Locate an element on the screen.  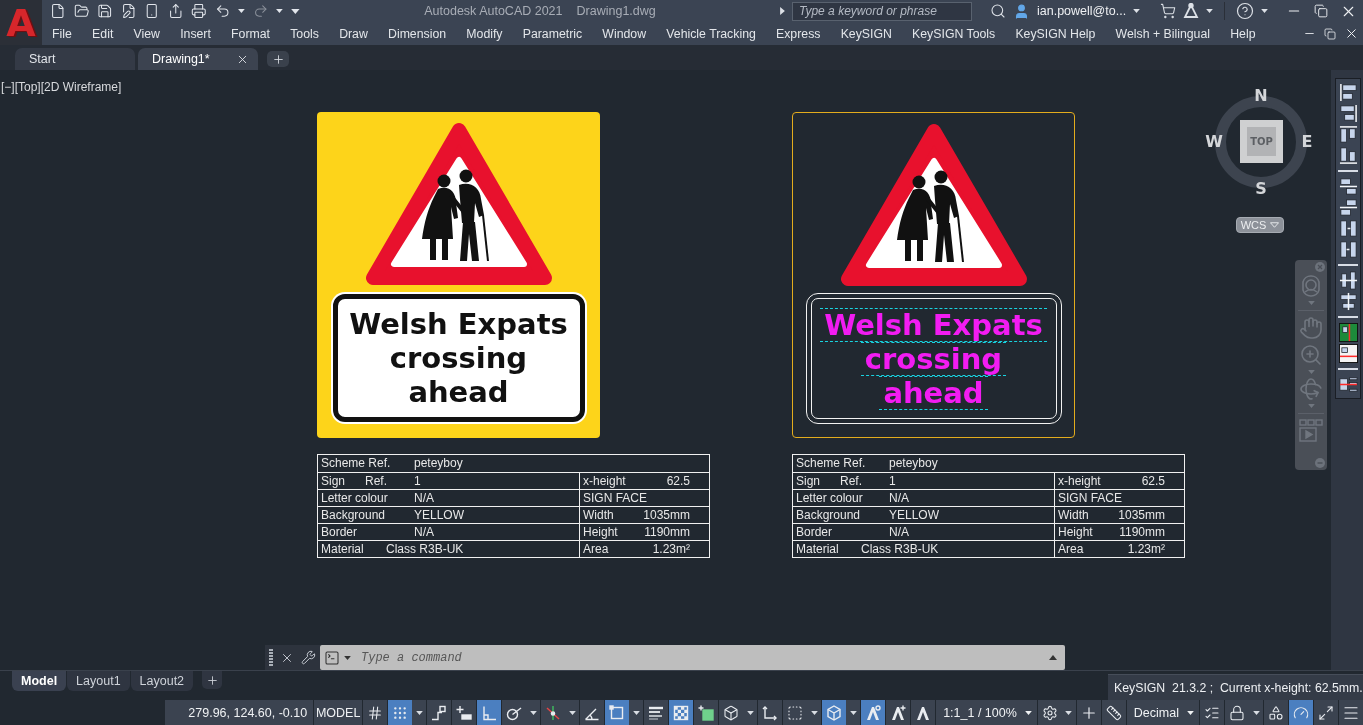
menu-item: Window is located at coordinates (624, 33).